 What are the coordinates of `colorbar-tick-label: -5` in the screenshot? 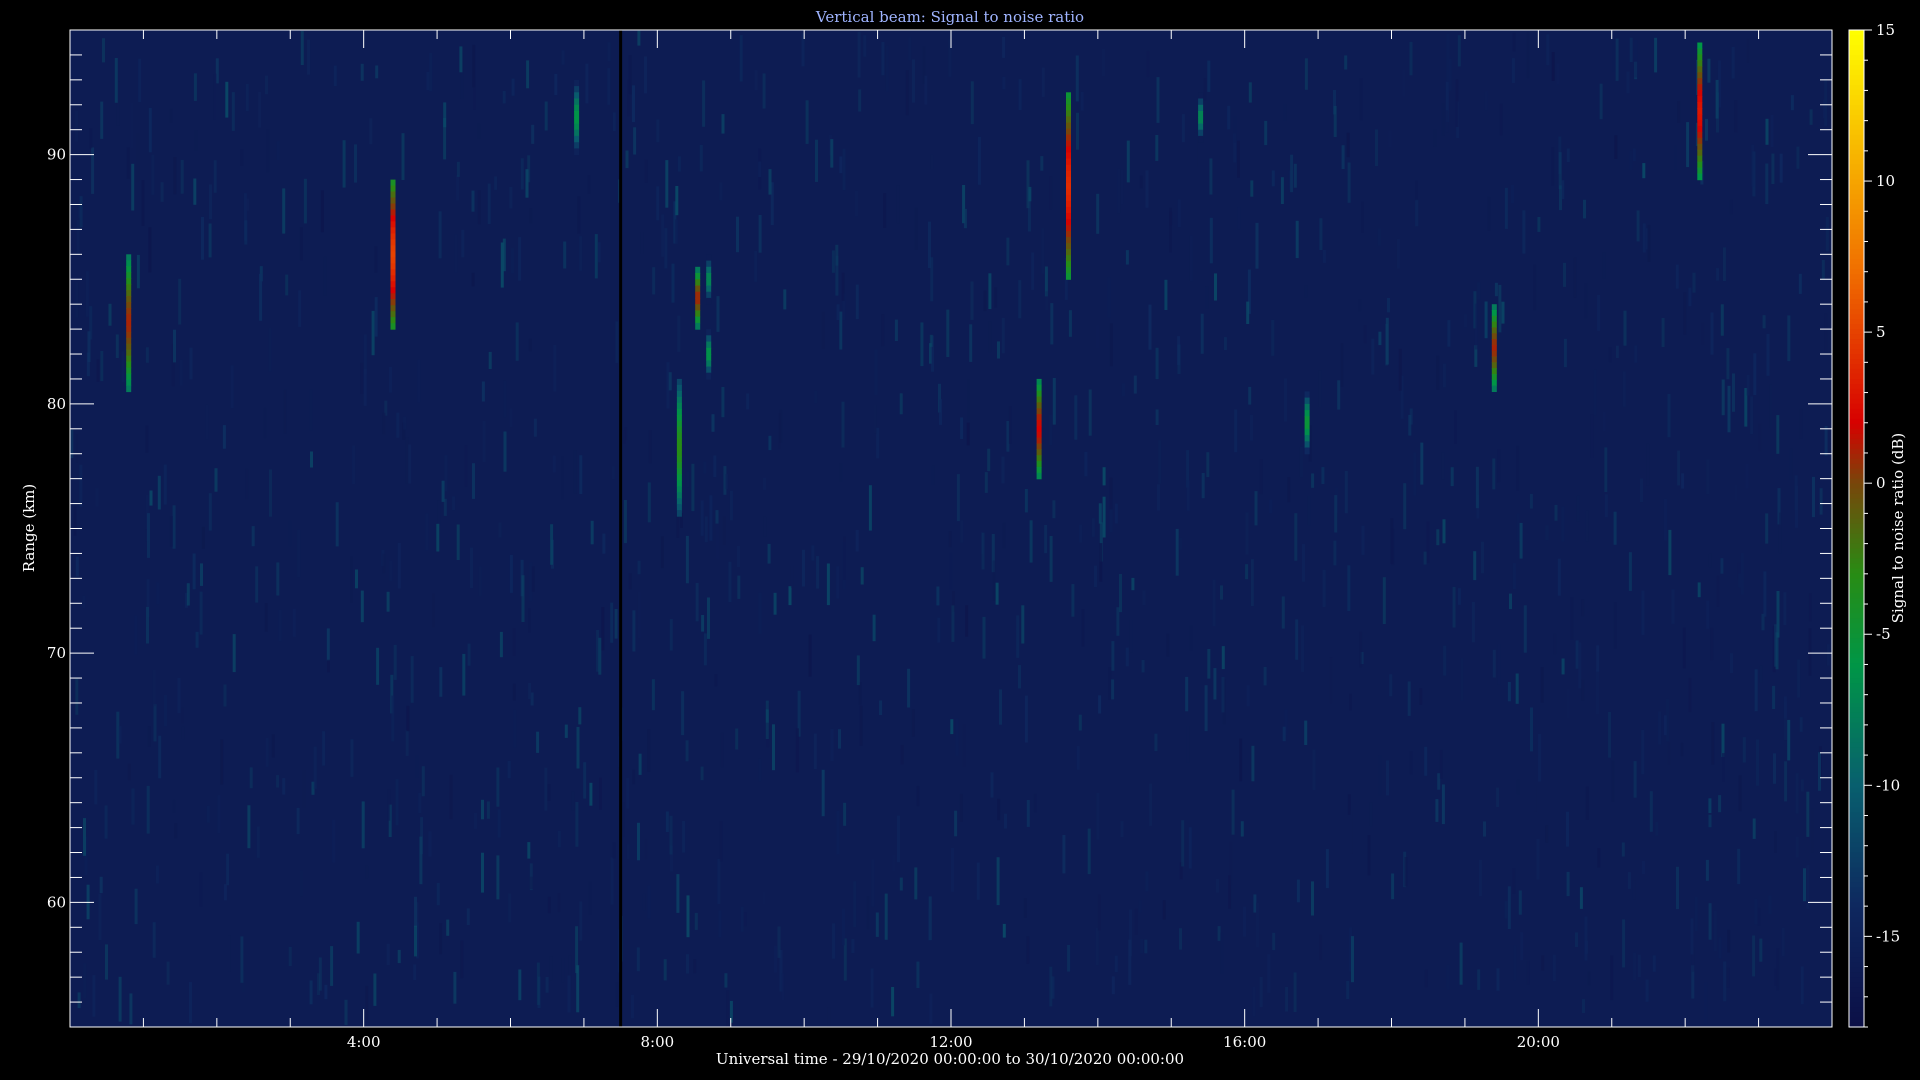 It's located at (1883, 634).